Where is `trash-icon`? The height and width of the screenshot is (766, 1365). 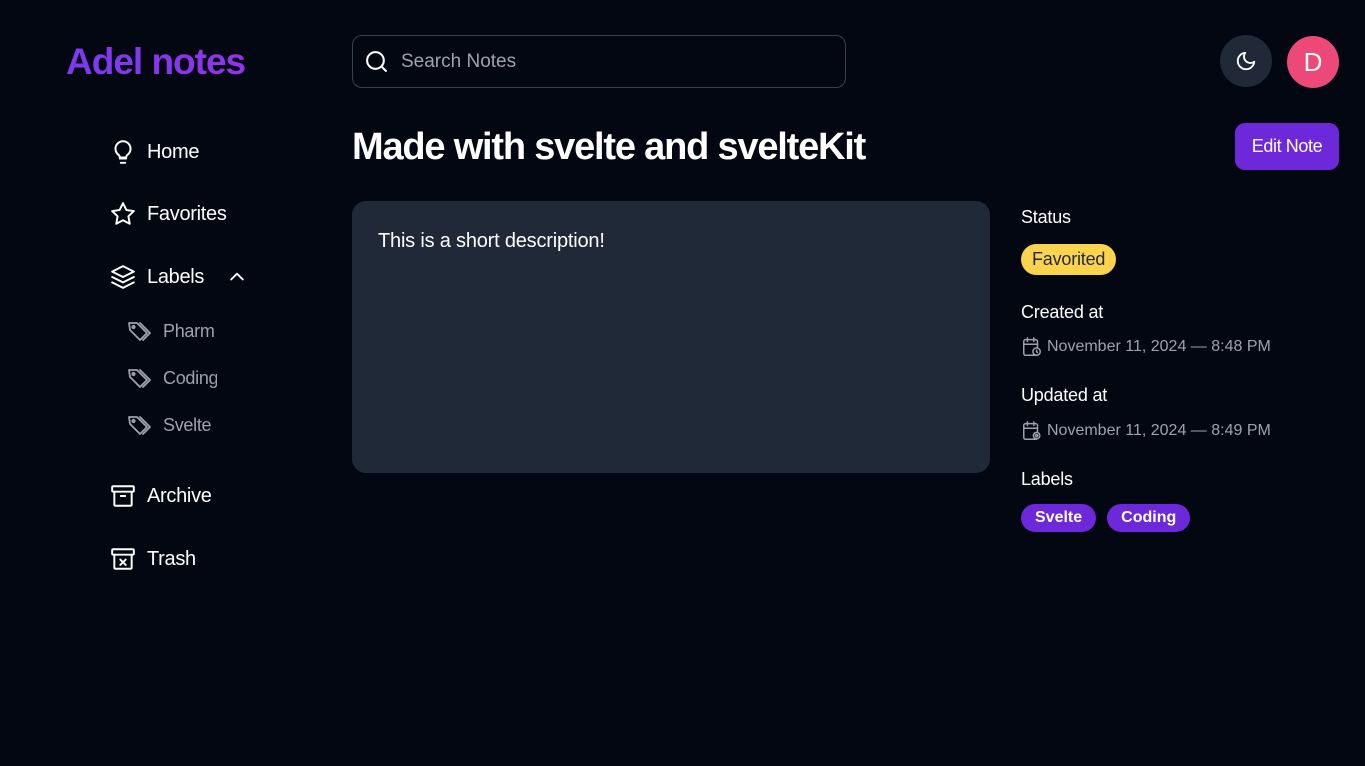
trash-icon is located at coordinates (123, 559).